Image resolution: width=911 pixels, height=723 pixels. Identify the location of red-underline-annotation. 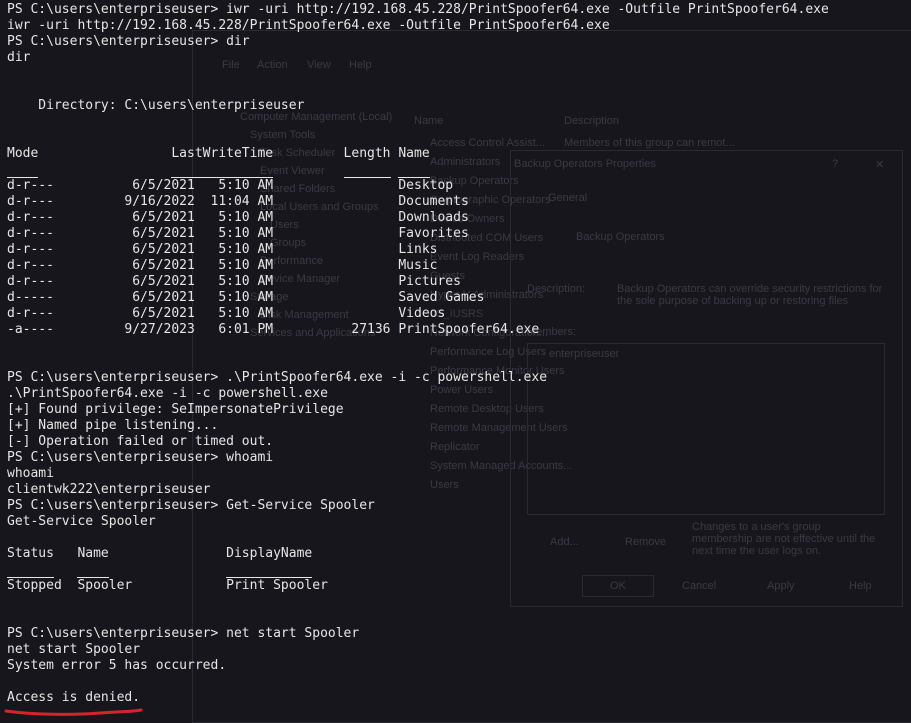
(73, 712).